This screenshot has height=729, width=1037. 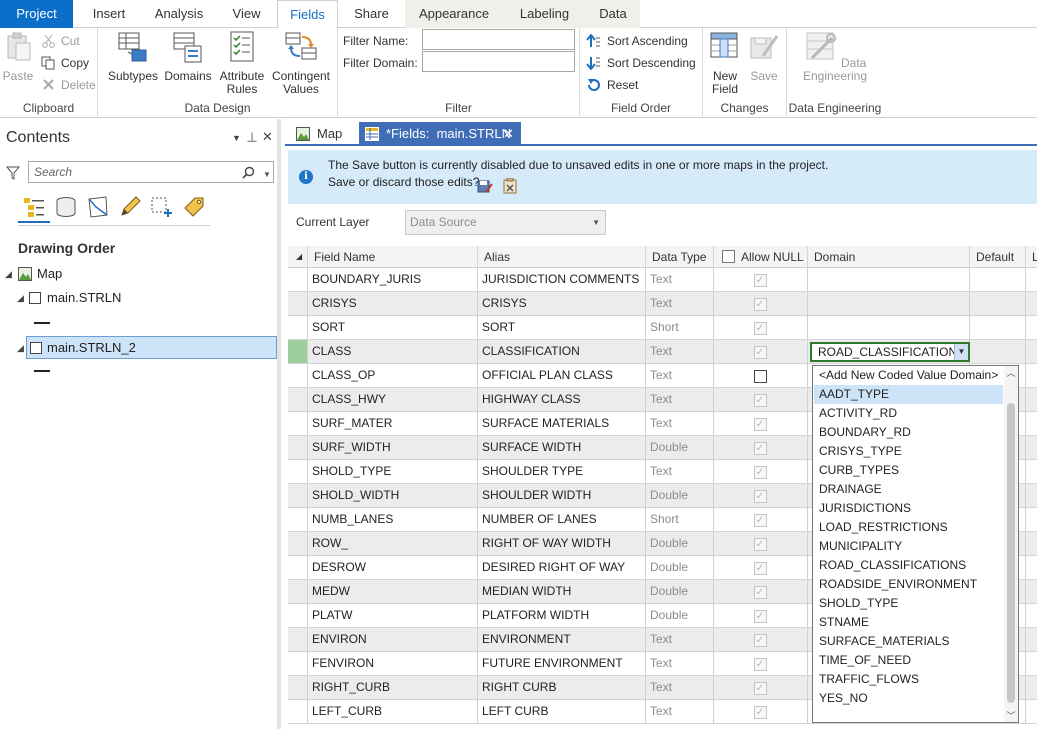 I want to click on new-field-button: New Field, so click(x=725, y=63).